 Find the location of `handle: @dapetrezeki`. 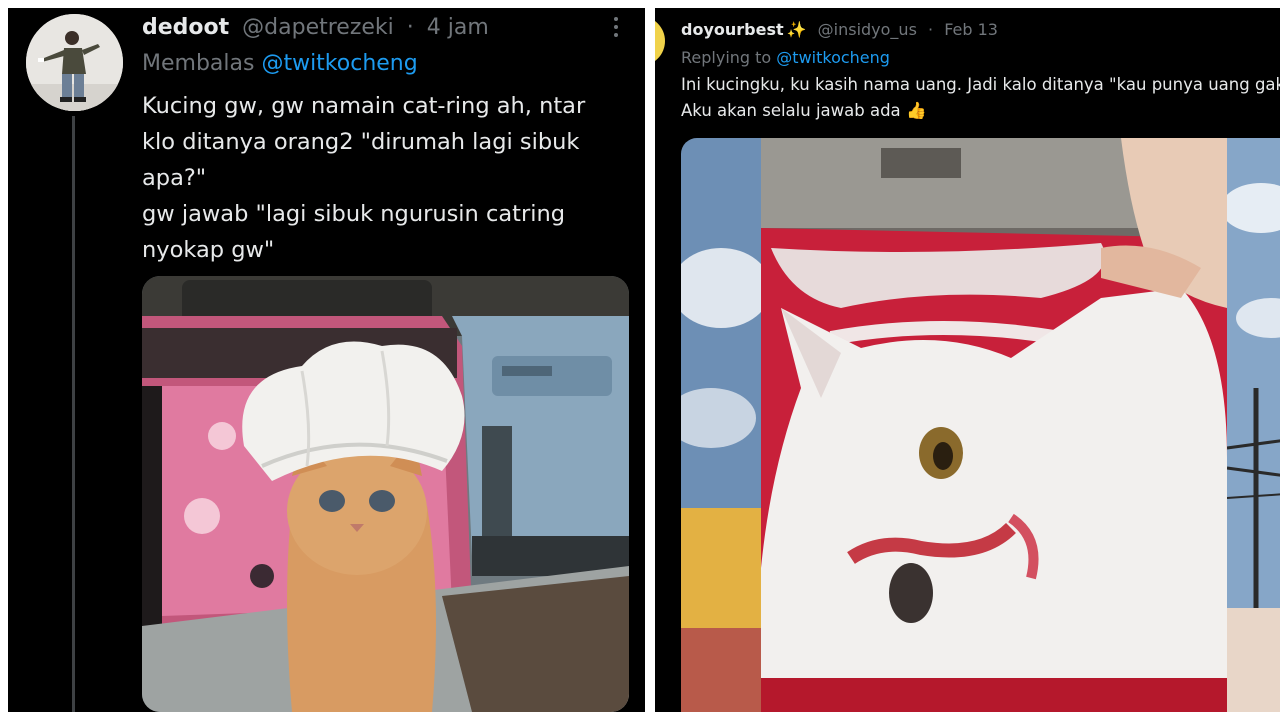

handle: @dapetrezeki is located at coordinates (318, 27).